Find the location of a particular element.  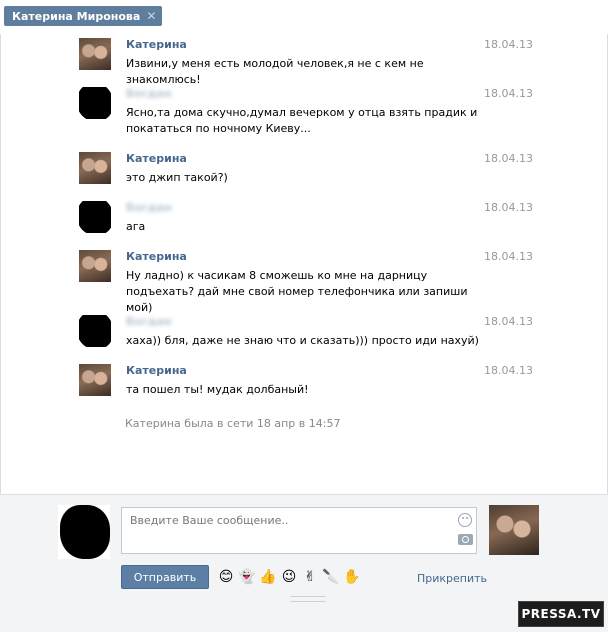

smile-icon is located at coordinates (465, 520).